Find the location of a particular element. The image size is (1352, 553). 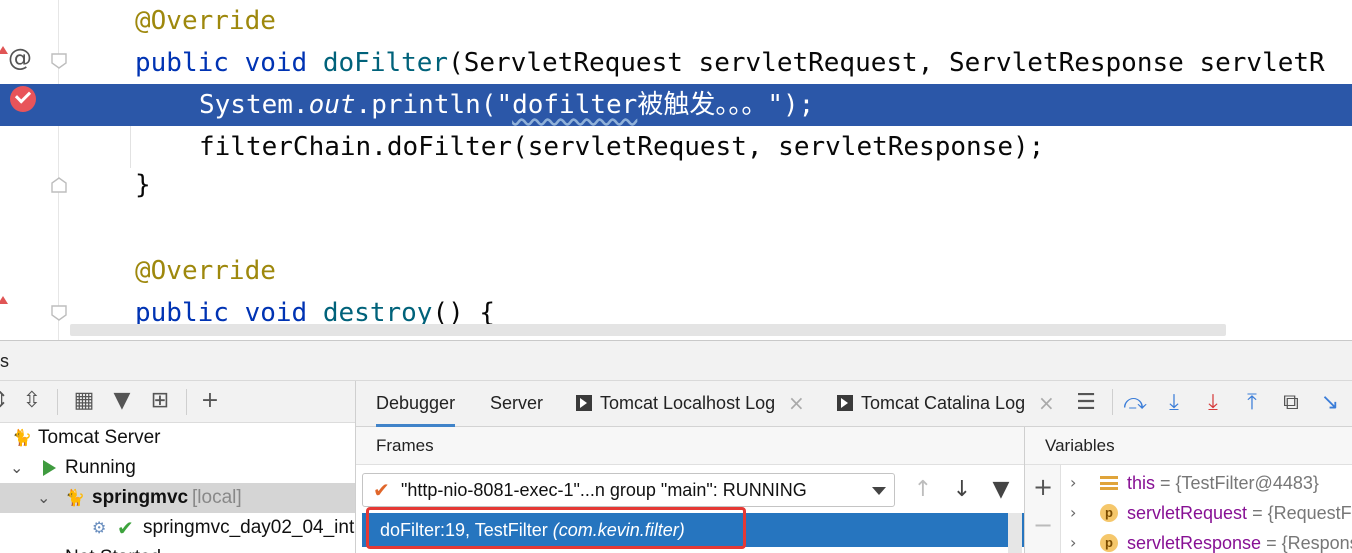

group-icon: ▦ is located at coordinates (84, 401).